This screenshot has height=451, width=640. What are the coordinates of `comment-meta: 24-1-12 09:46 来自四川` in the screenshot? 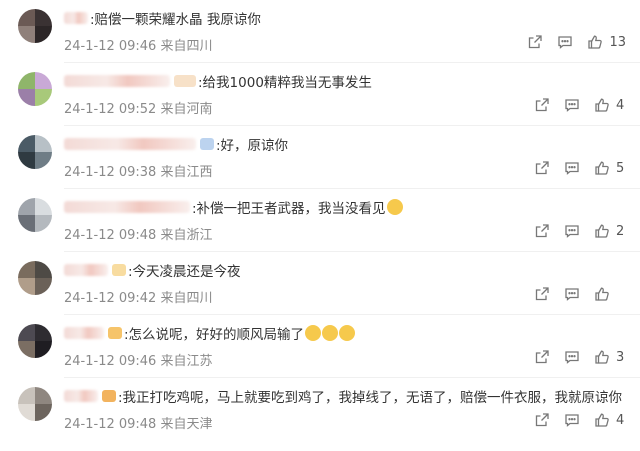 It's located at (138, 44).